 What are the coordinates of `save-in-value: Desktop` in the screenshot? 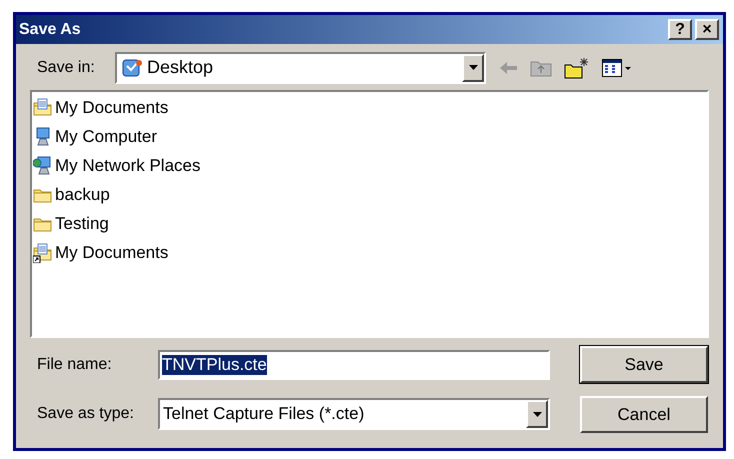 It's located at (180, 67).